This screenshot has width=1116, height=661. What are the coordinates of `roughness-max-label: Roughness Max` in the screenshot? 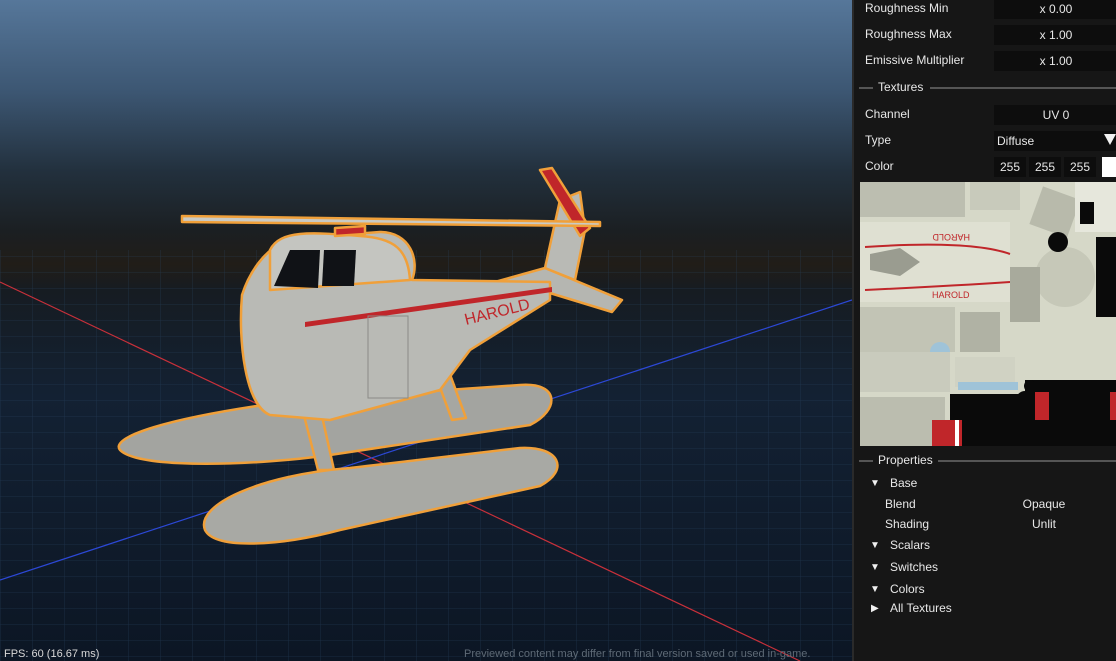 It's located at (908, 34).